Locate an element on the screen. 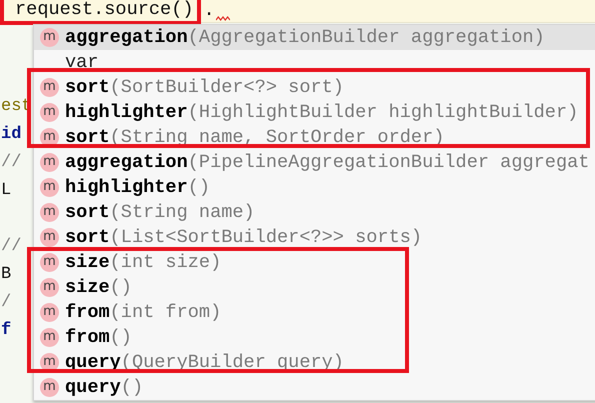  completion-item: m query() is located at coordinates (314, 387).